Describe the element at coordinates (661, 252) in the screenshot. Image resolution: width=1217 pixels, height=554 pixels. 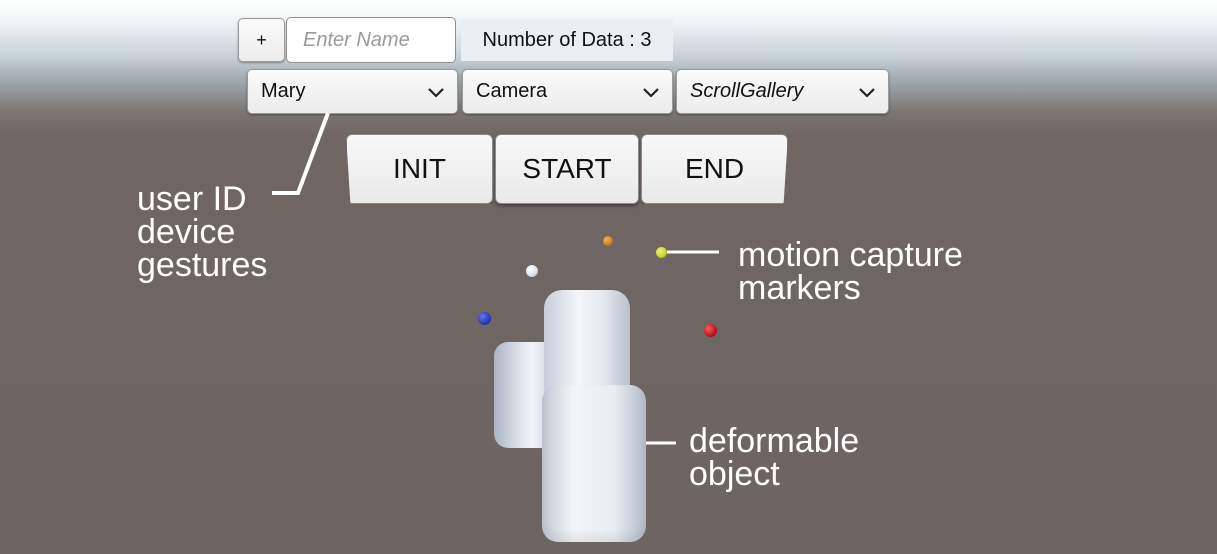
I see `mocap-marker-yellow` at that location.